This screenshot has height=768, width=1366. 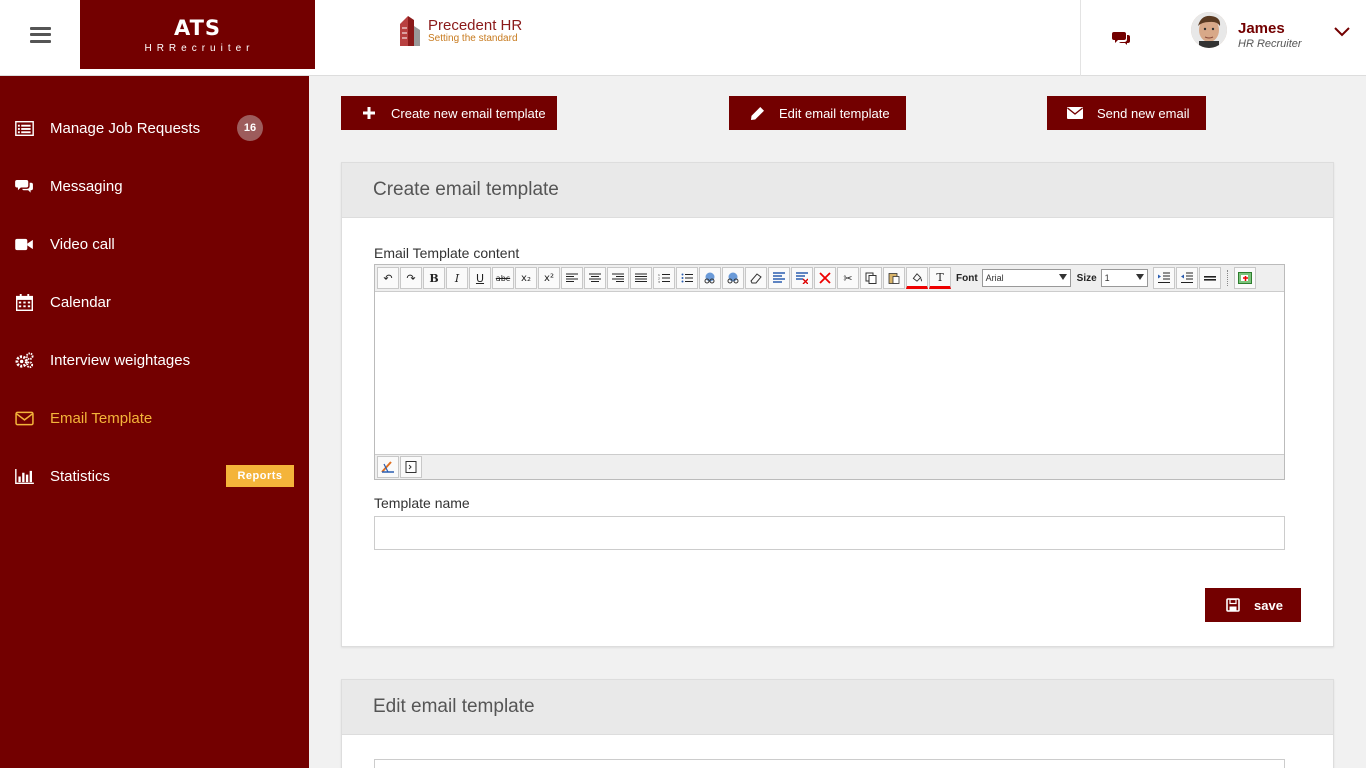 What do you see at coordinates (618, 278) in the screenshot?
I see `align-right-icon` at bounding box center [618, 278].